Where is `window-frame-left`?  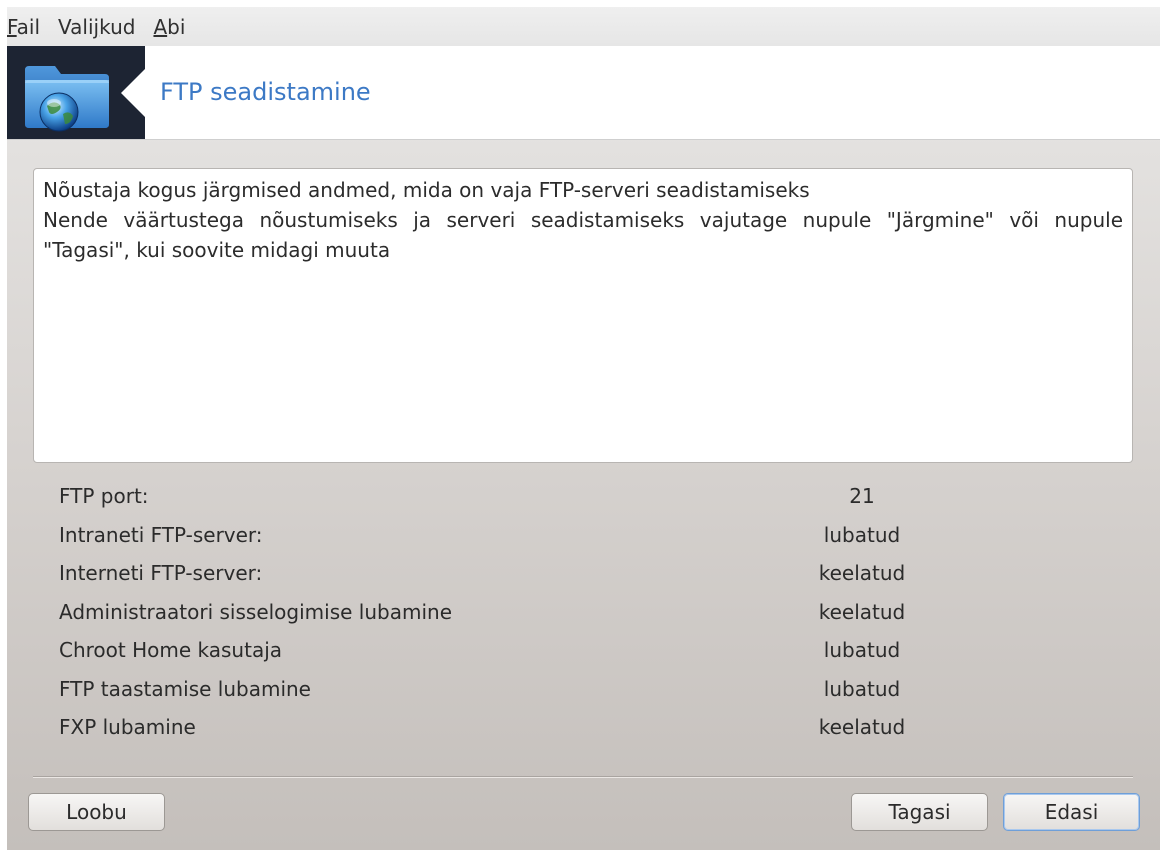
window-frame-left is located at coordinates (3, 425).